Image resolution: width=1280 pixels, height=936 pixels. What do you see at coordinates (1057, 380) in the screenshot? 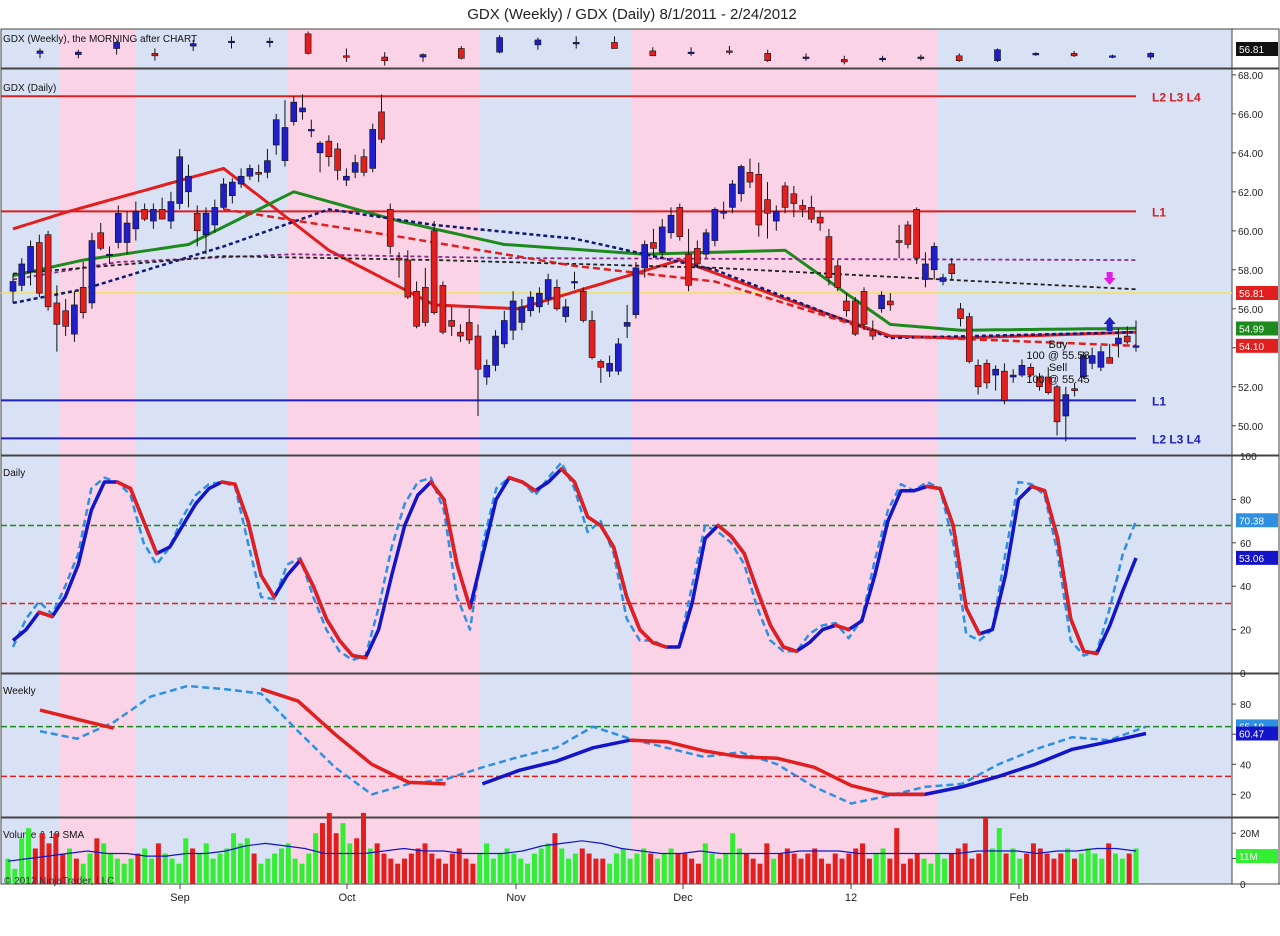
I see `annotation-sell-detail: 100 @ 55.45` at bounding box center [1057, 380].